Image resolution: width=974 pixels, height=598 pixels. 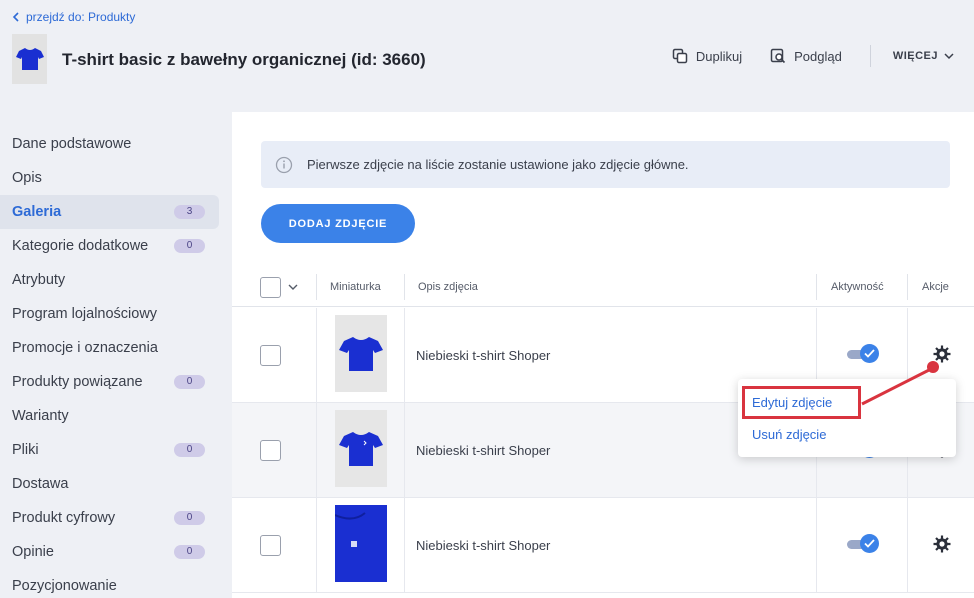 I want to click on add-photo-button: DODAJ ZDJĘCIE, so click(x=338, y=223).